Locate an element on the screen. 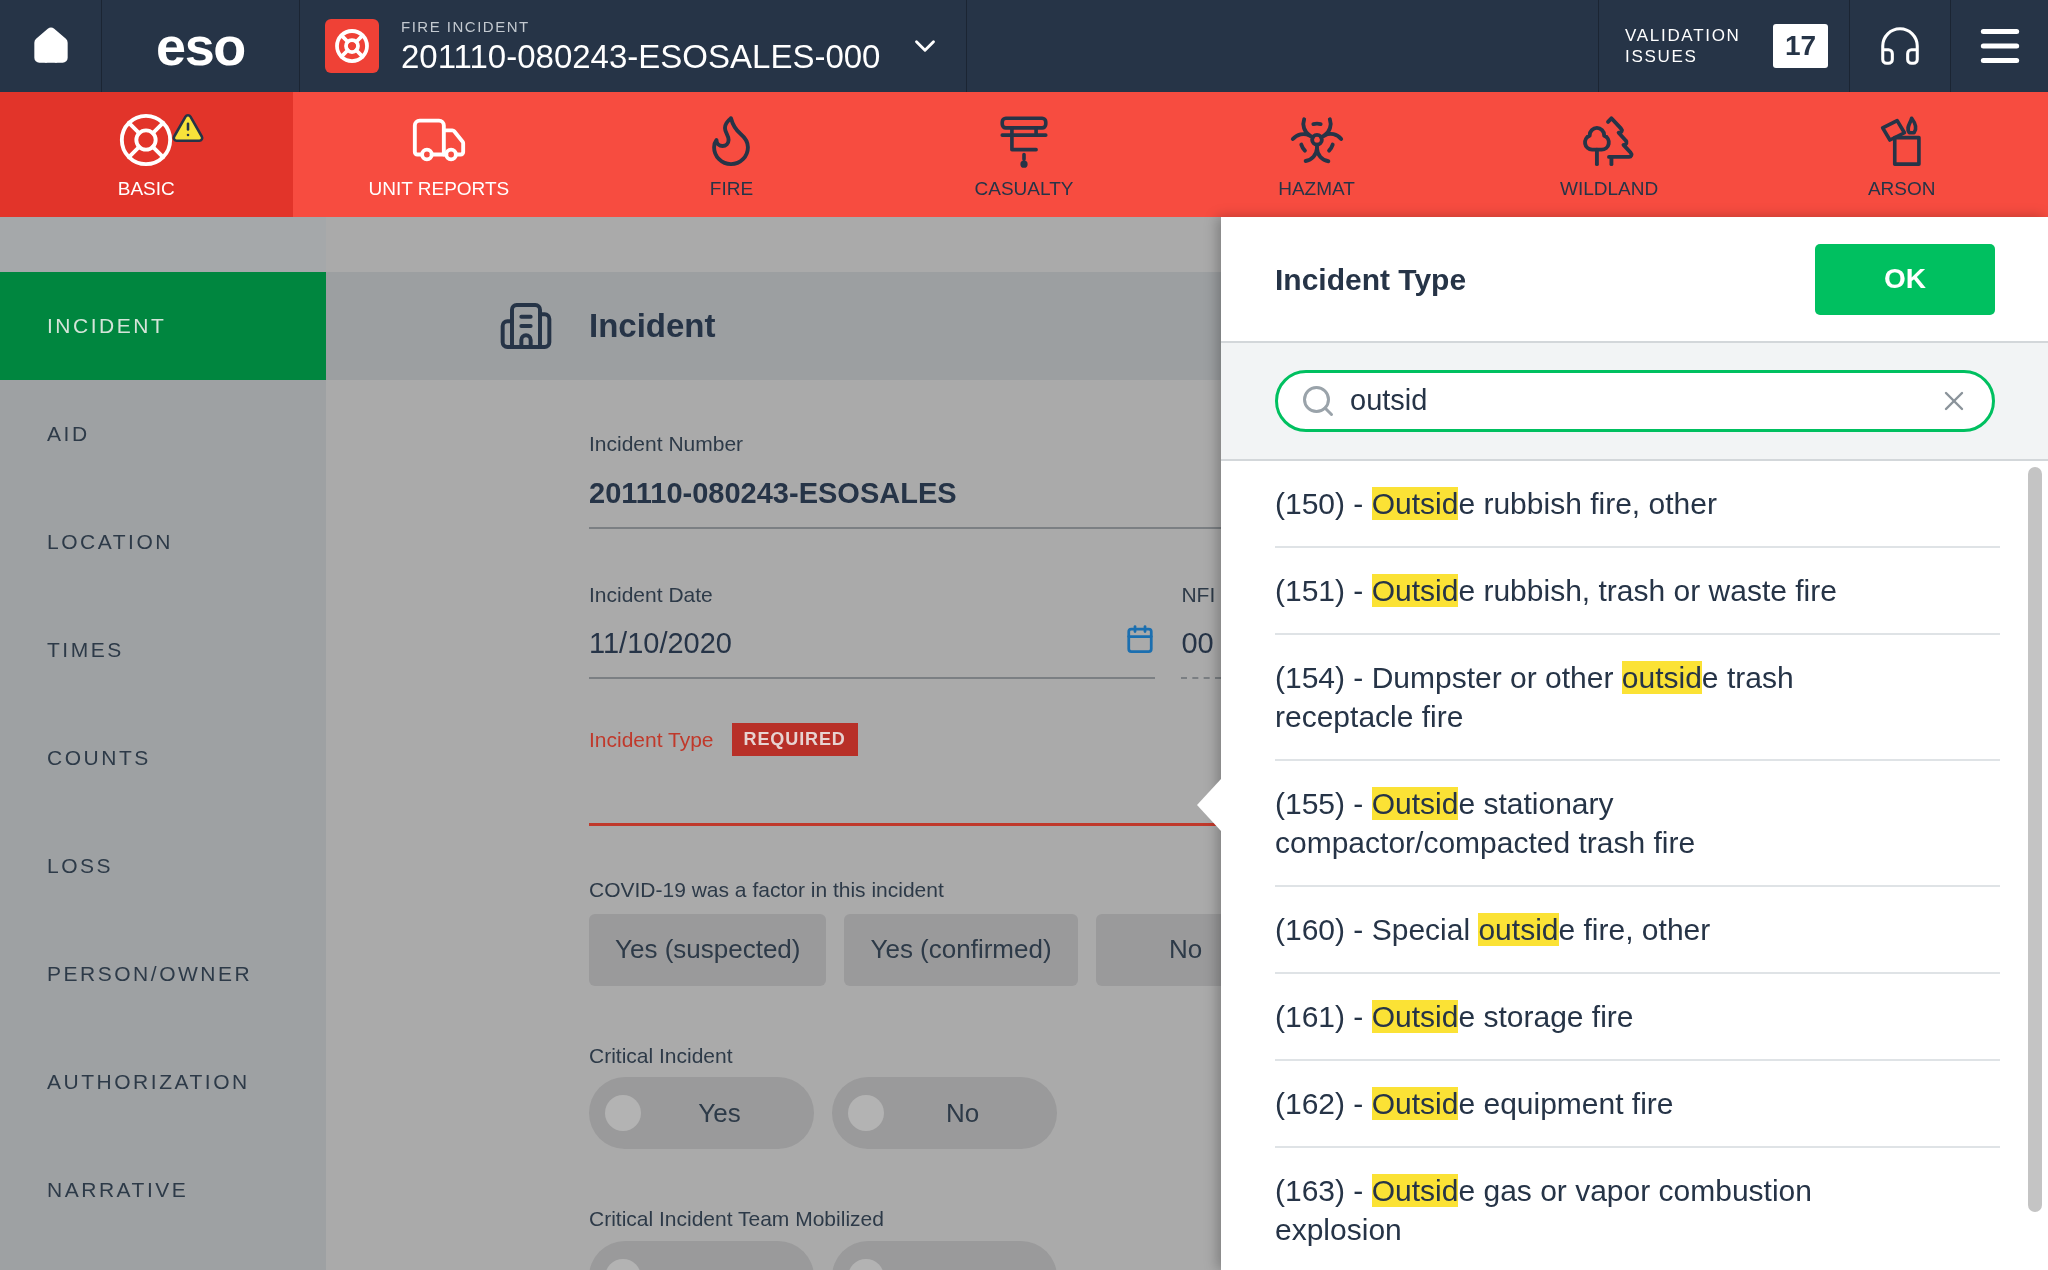 This screenshot has height=1270, width=2048. field-label: Incident Type is located at coordinates (651, 739).